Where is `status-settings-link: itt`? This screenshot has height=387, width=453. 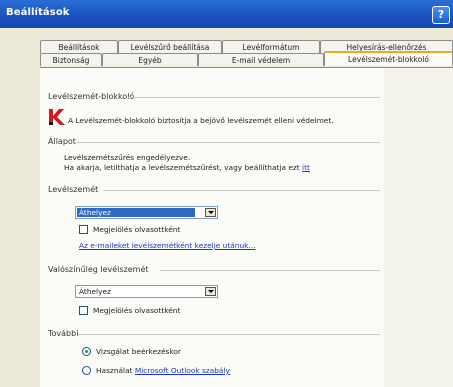 status-settings-link: itt is located at coordinates (306, 167).